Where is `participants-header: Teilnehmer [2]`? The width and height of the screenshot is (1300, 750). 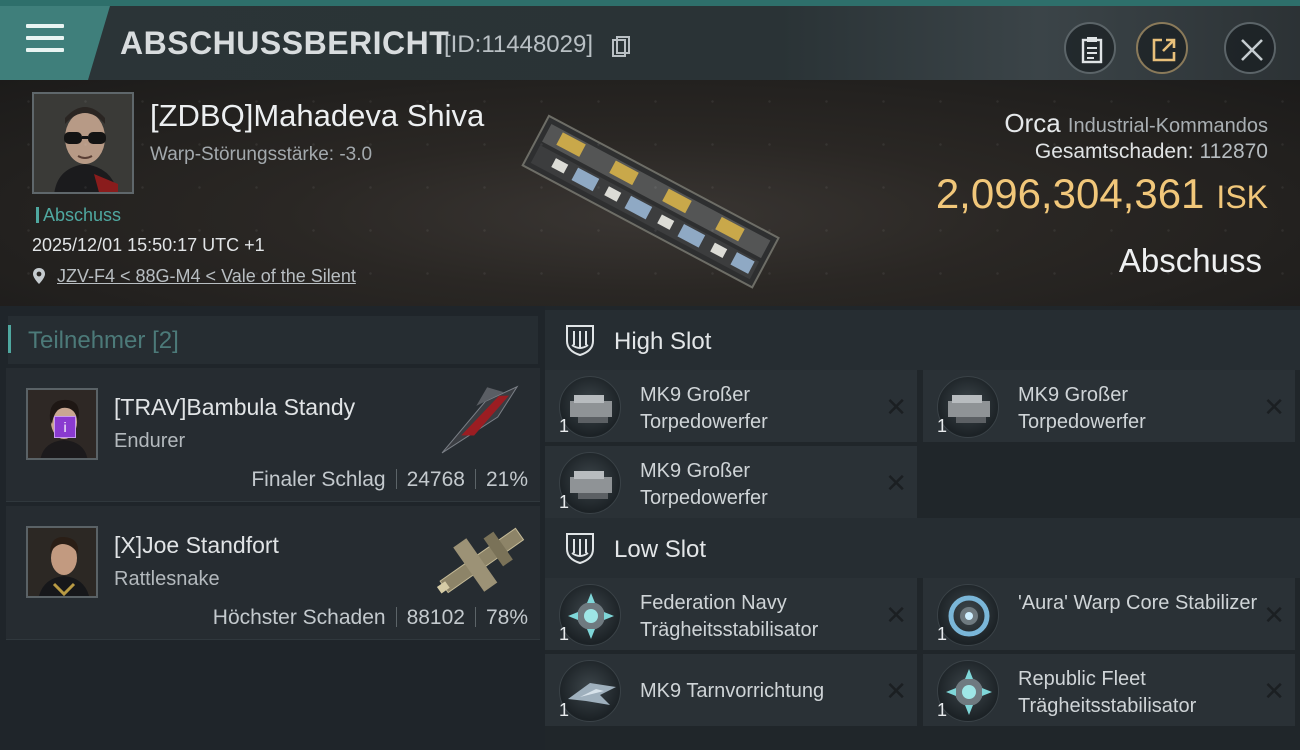 participants-header: Teilnehmer [2] is located at coordinates (273, 340).